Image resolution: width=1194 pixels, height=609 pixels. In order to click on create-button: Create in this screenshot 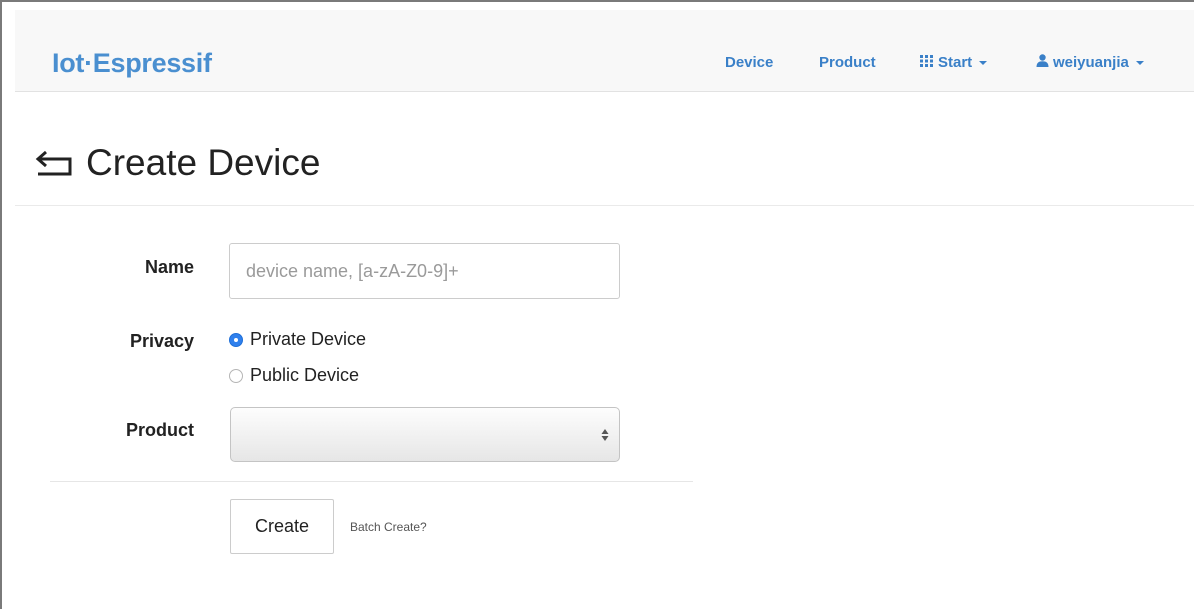, I will do `click(282, 526)`.